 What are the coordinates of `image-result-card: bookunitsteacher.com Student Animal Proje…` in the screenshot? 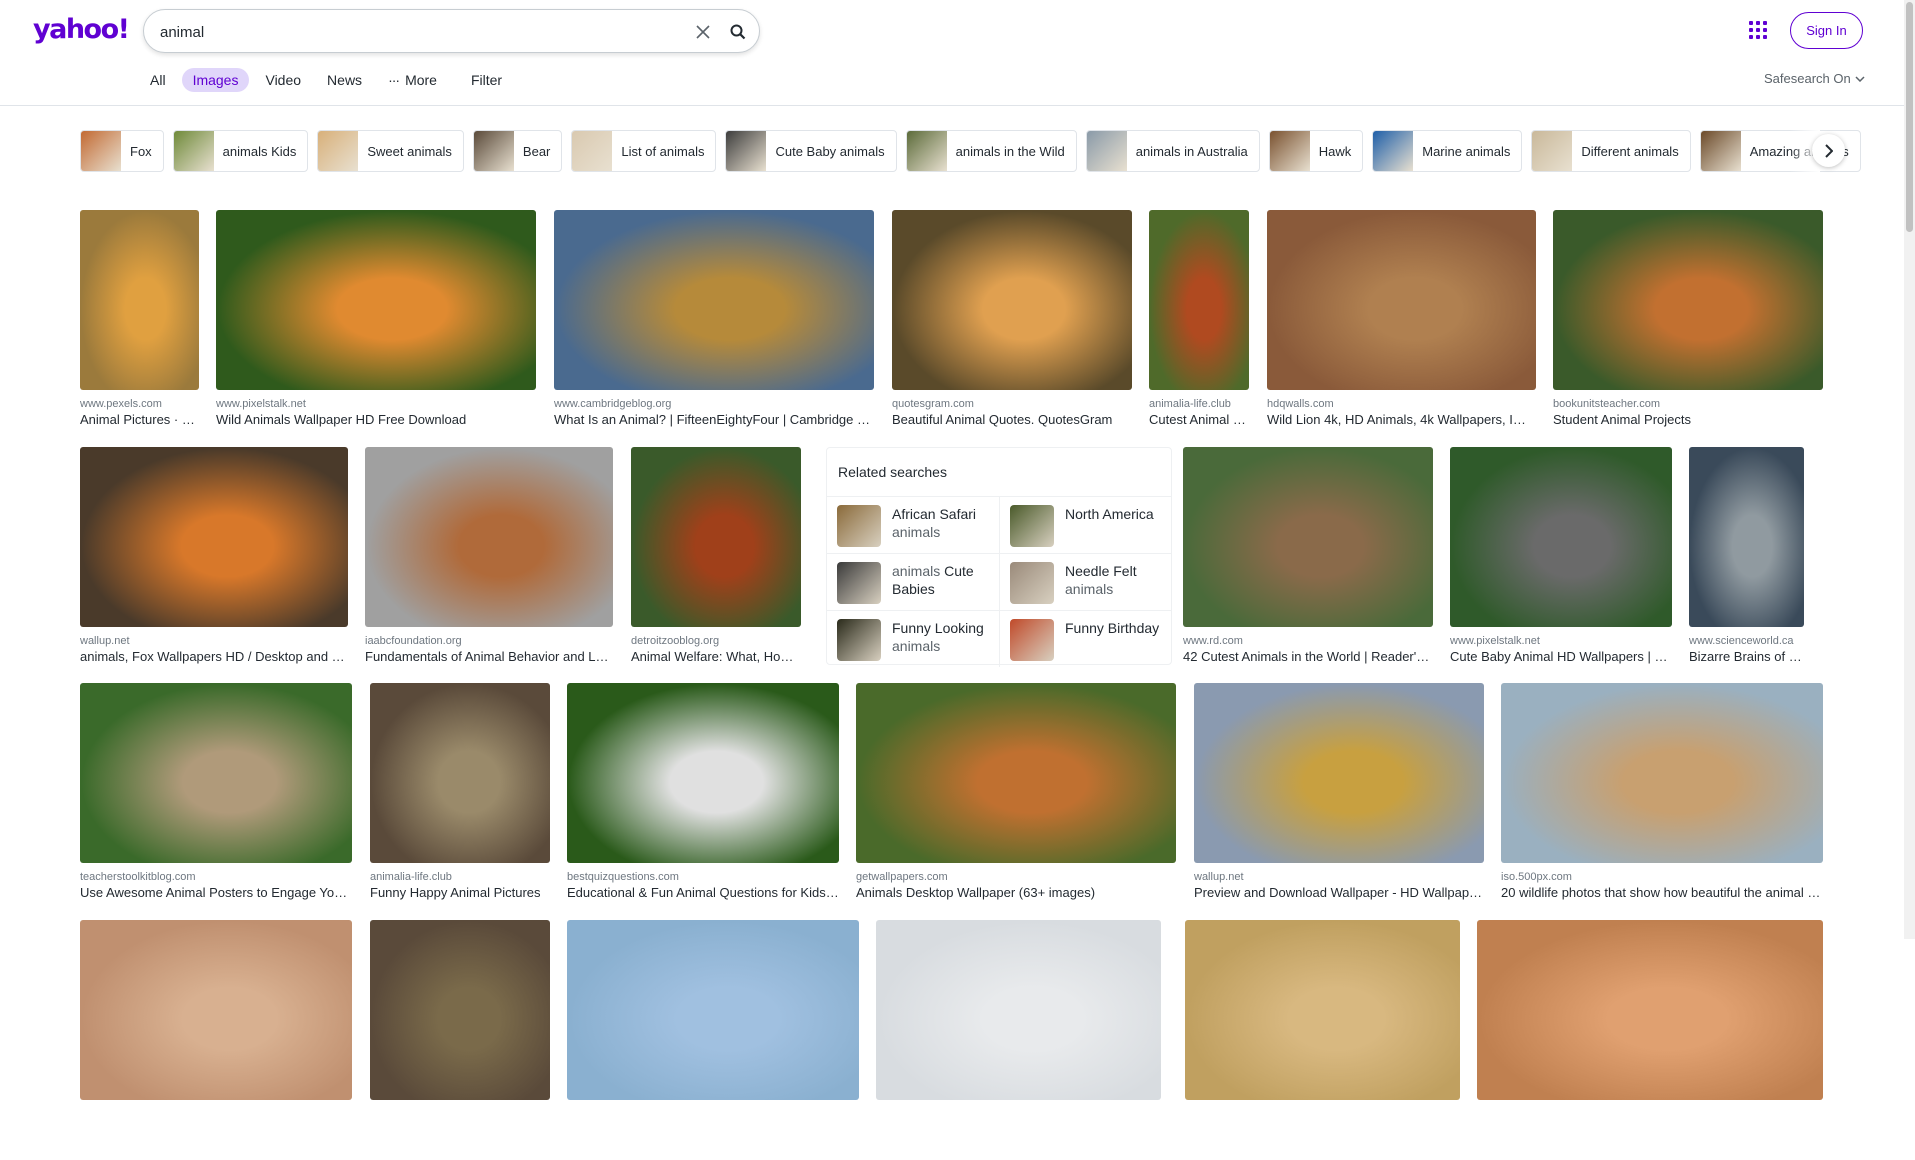 It's located at (1688, 330).